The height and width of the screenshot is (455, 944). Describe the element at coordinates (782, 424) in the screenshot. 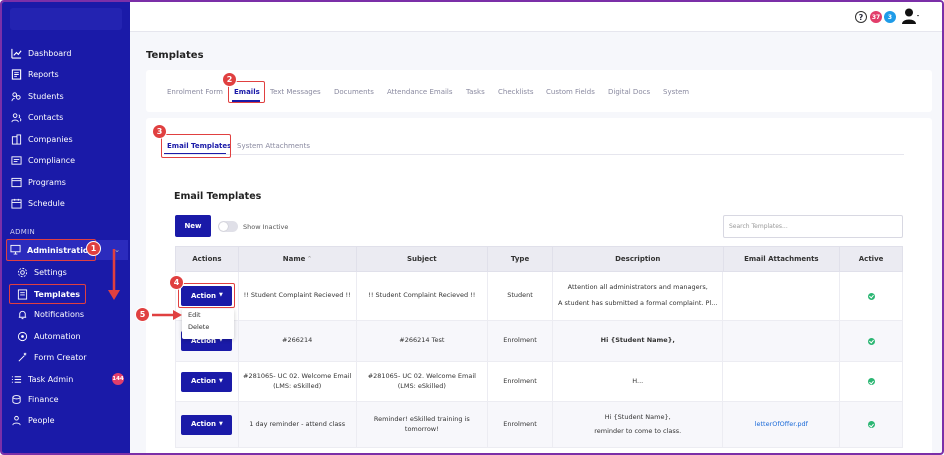

I see `attachment-link: letterOfOffer.pdf` at that location.